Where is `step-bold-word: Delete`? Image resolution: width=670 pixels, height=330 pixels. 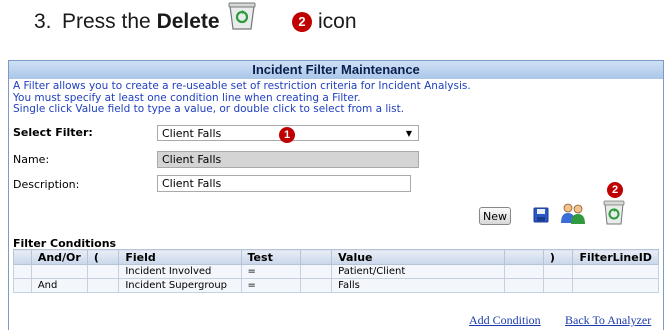
step-bold-word: Delete is located at coordinates (188, 21).